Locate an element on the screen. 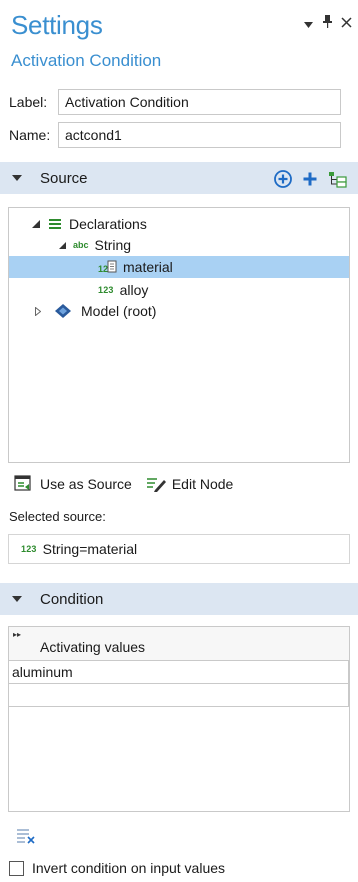 The width and height of the screenshot is (358, 882). selected-source-label: Selected source: is located at coordinates (57, 516).